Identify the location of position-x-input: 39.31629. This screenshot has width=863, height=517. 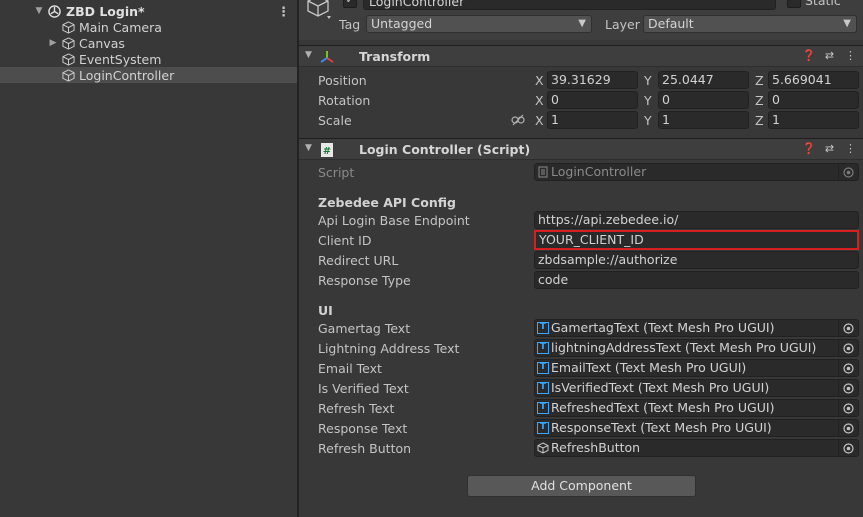
(592, 80).